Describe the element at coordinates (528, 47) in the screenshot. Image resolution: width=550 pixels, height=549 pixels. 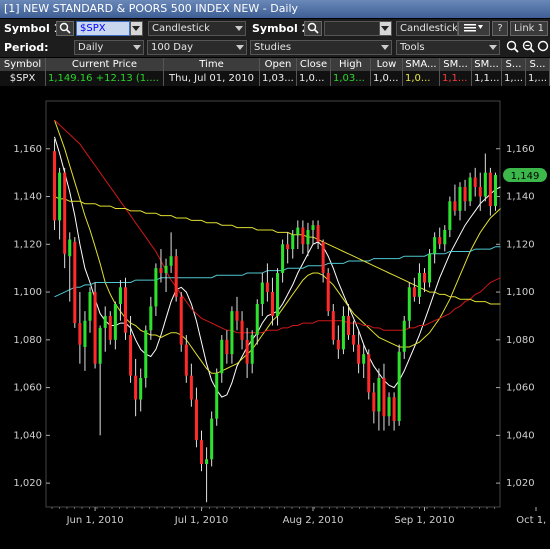
I see `zoom-out-icon` at that location.